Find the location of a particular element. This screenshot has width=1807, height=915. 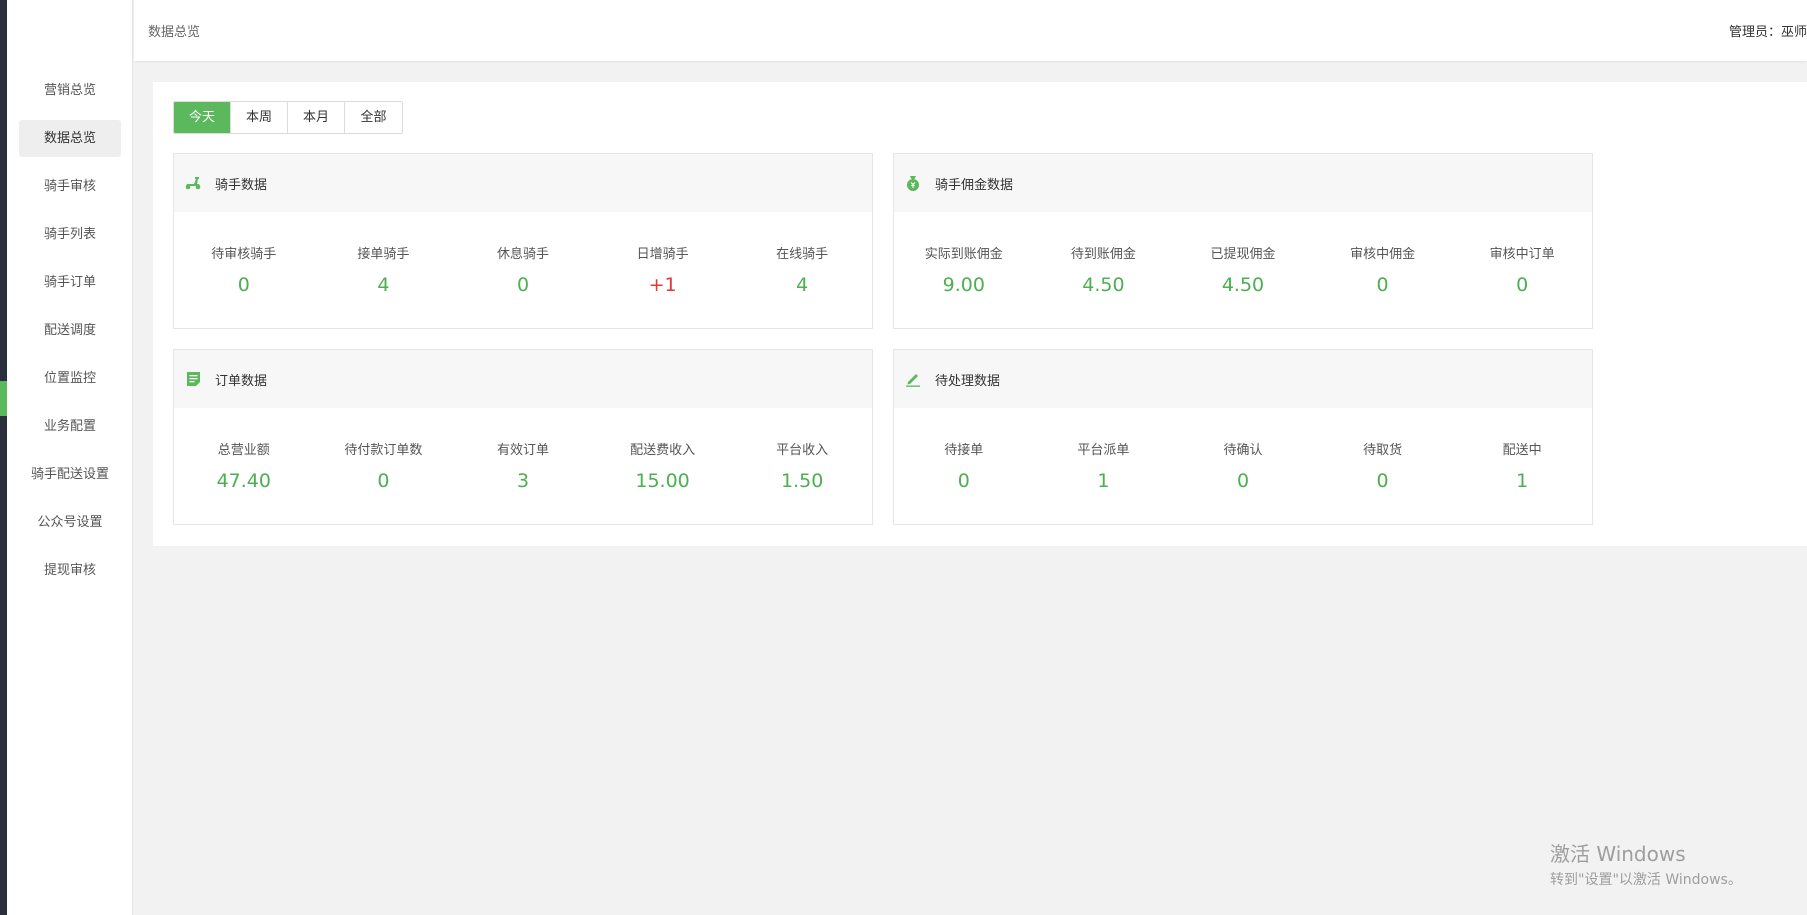

card-stats: 待审核骑手 0 接单骑手 4 休息骑手 0 日增骑手 +1 在线骑手 4 is located at coordinates (523, 254).